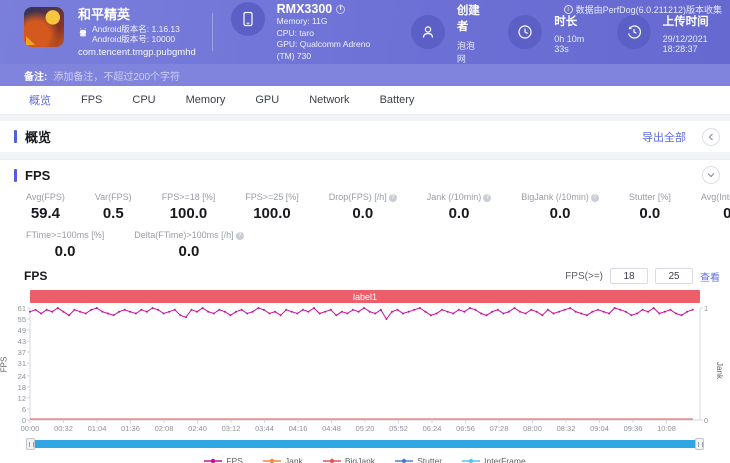 This screenshot has height=463, width=730. What do you see at coordinates (143, 100) in the screenshot?
I see `tab-CPU: CPU` at bounding box center [143, 100].